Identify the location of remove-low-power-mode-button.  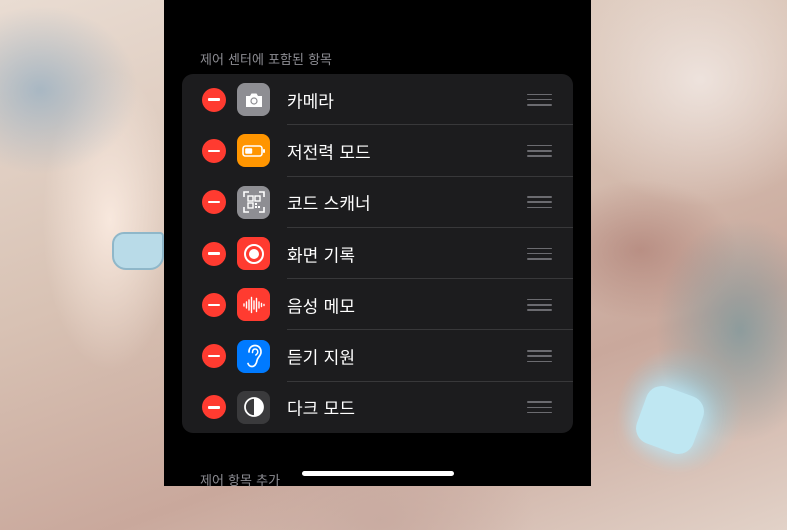
(214, 150).